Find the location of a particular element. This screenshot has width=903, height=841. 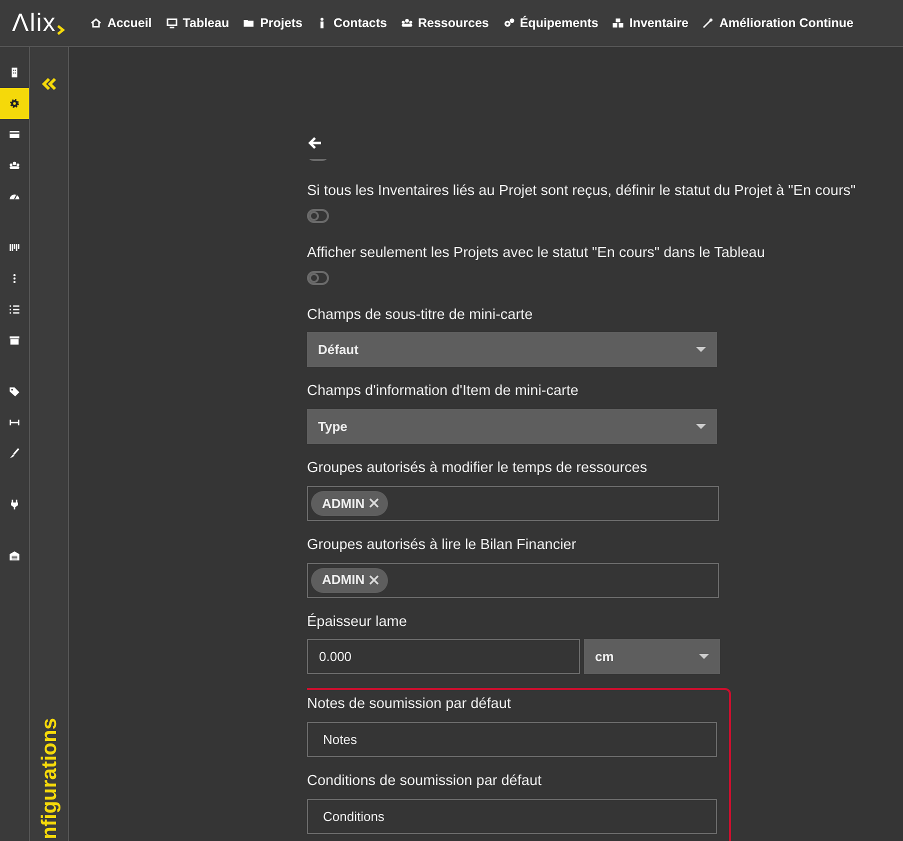

nav-link: Projets is located at coordinates (272, 23).